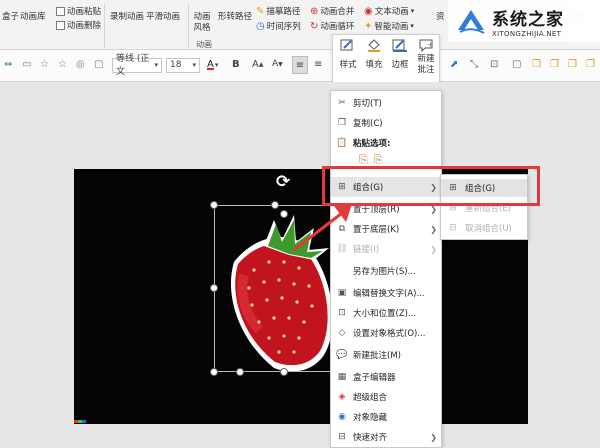  What do you see at coordinates (372, 144) in the screenshot?
I see `menu-item-label: 粘贴选项:` at bounding box center [372, 144].